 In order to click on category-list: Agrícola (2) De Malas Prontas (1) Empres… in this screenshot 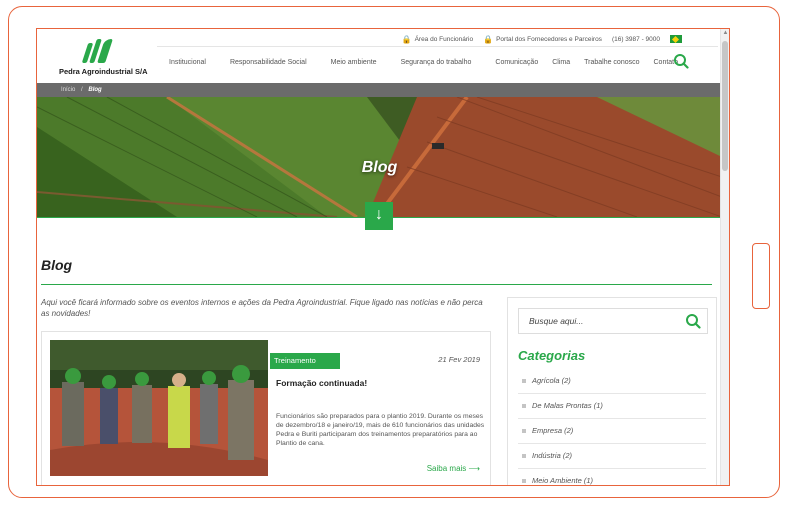, I will do `click(612, 427)`.